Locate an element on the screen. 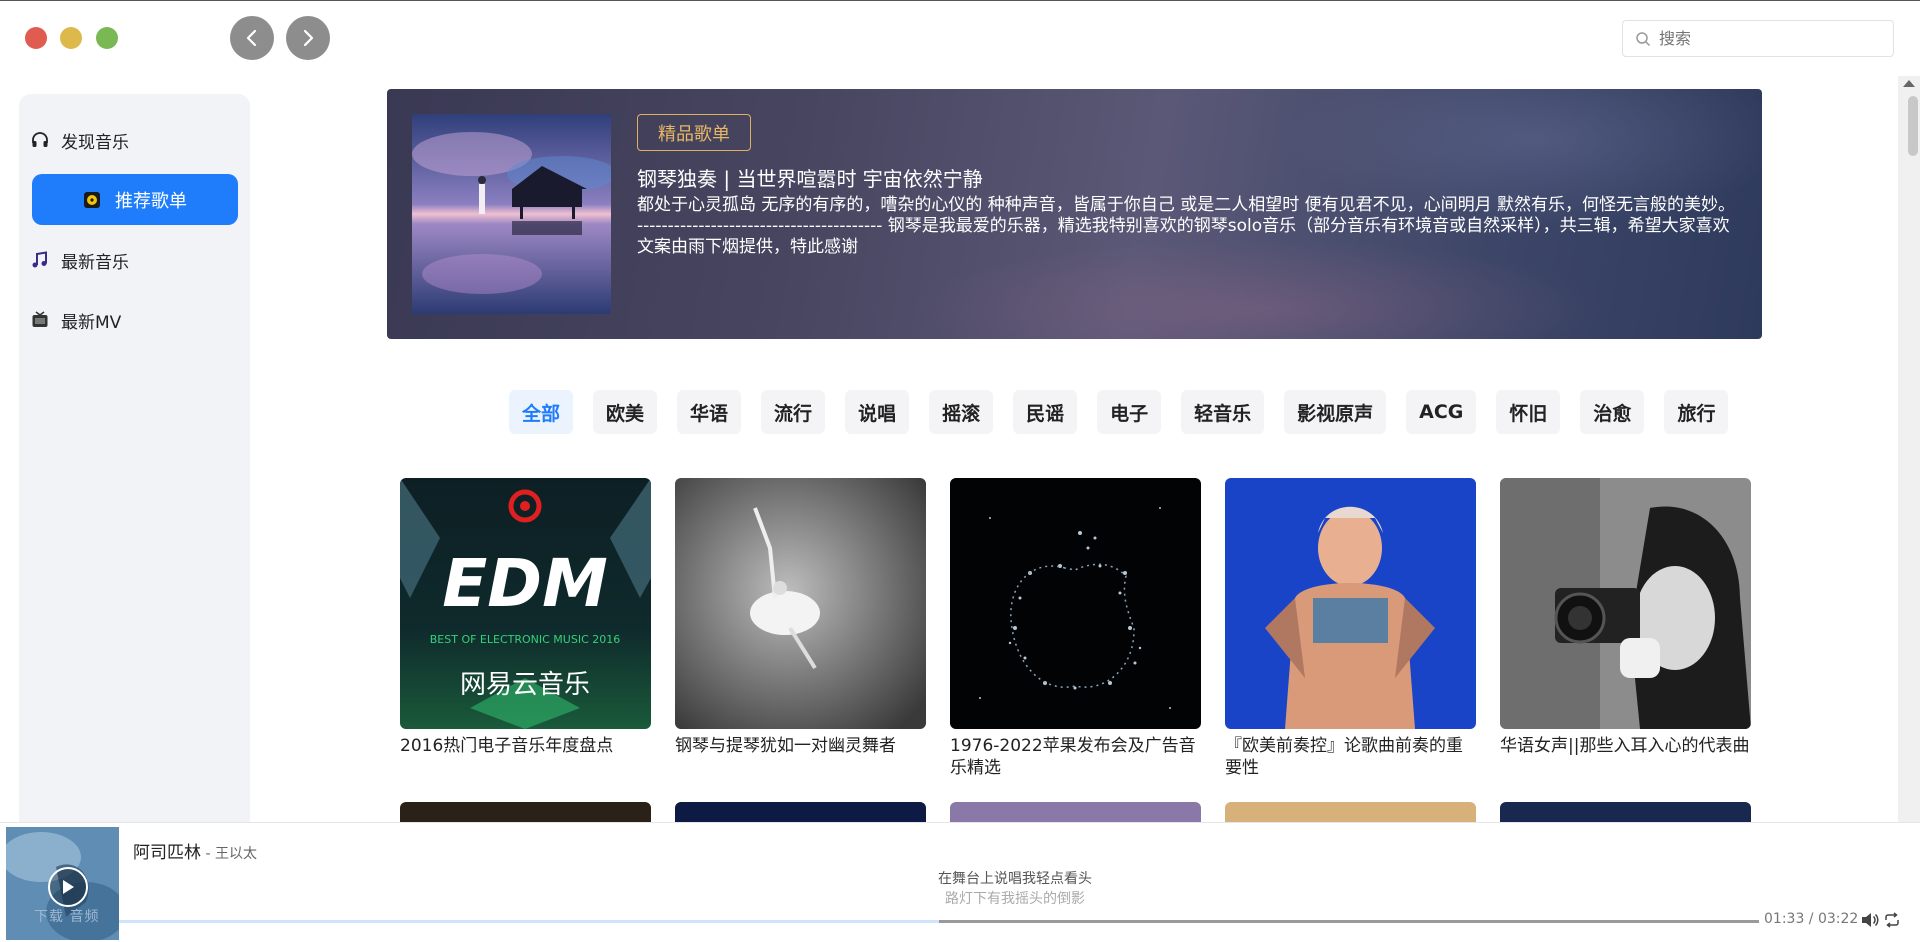 This screenshot has width=1920, height=942. volume-icon is located at coordinates (1870, 922).